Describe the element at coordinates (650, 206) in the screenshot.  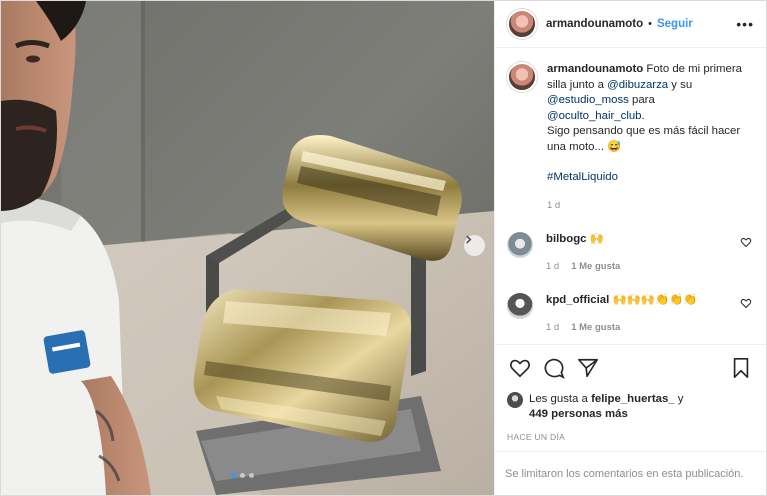
I see `caption-time: 1 d` at that location.